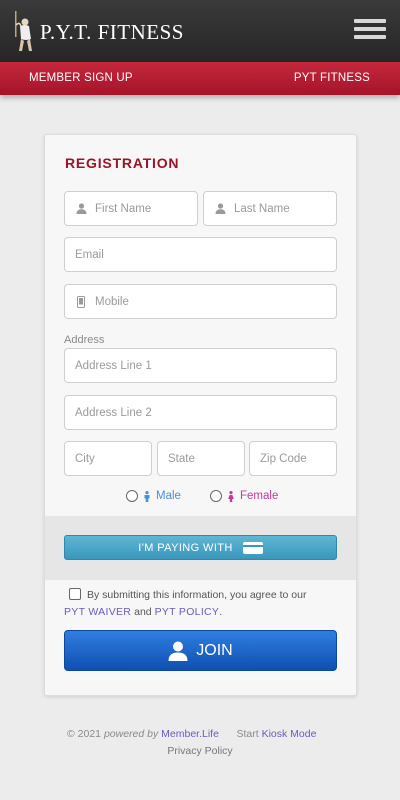 The width and height of the screenshot is (400, 800). I want to click on female-icon, so click(231, 496).